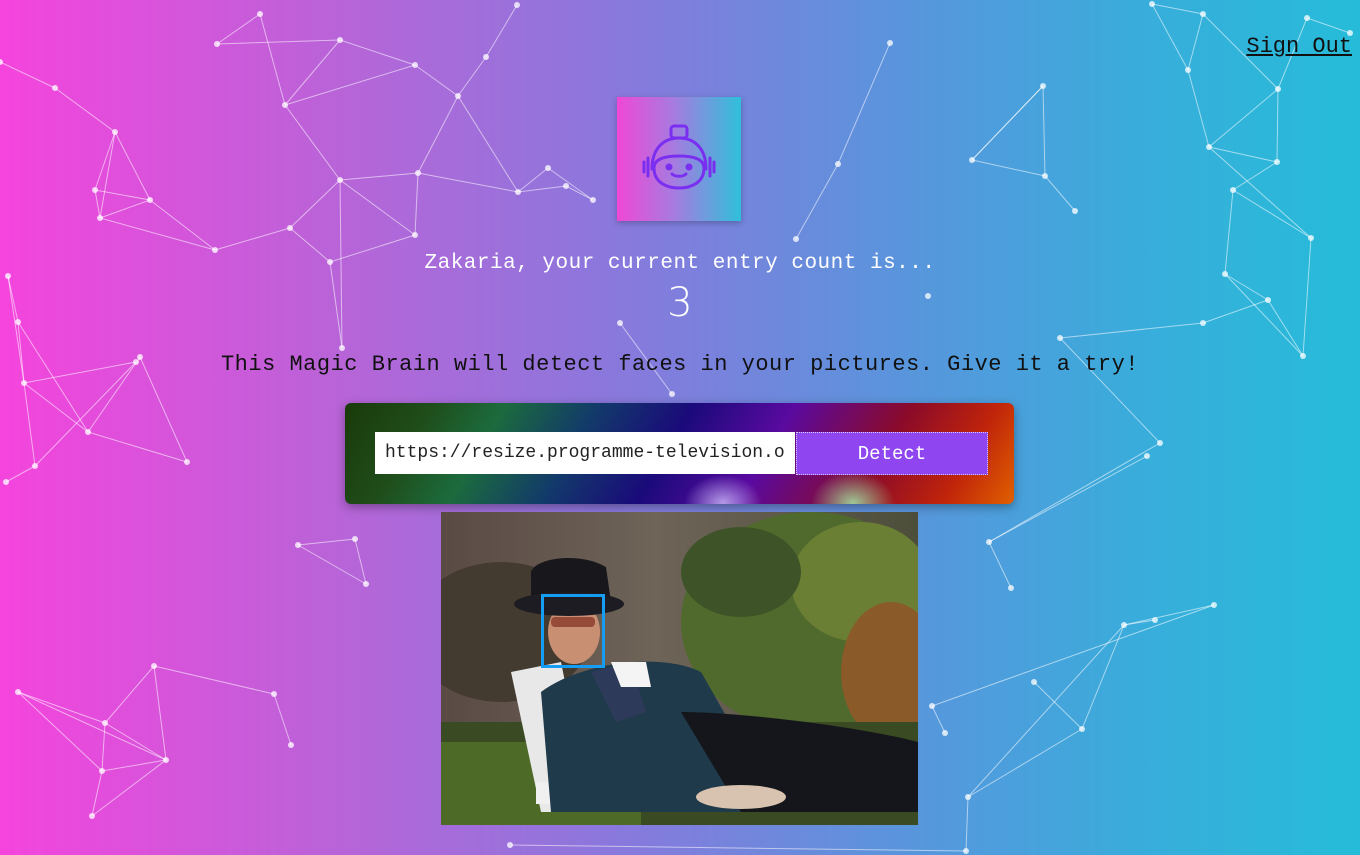 This screenshot has height=855, width=1360. Describe the element at coordinates (1299, 46) in the screenshot. I see `sign-out-link: Sign Out` at that location.